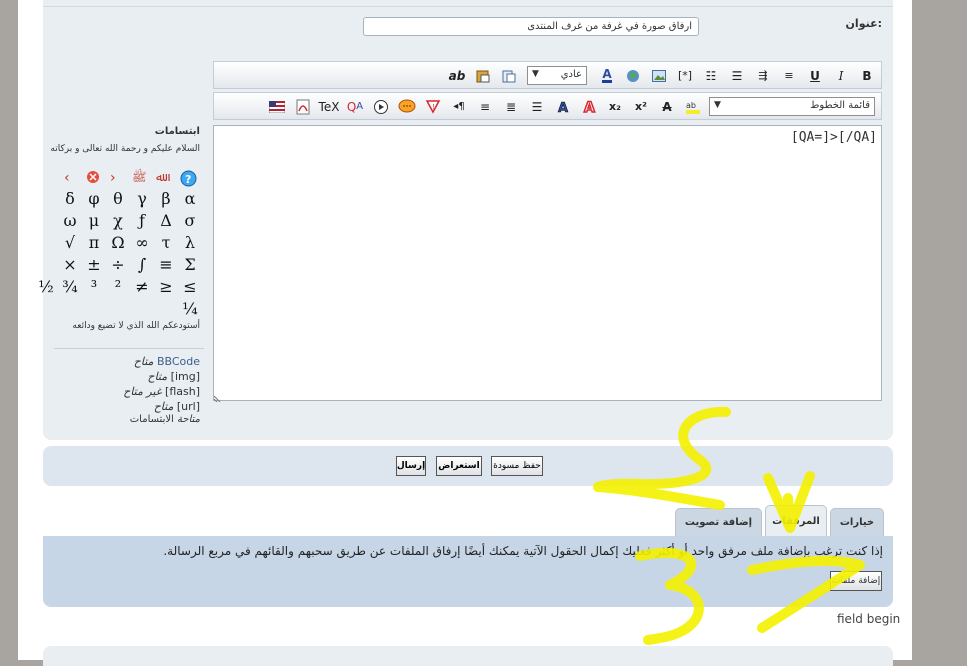  Describe the element at coordinates (190, 264) in the screenshot. I see `math-symbol: Σ` at that location.